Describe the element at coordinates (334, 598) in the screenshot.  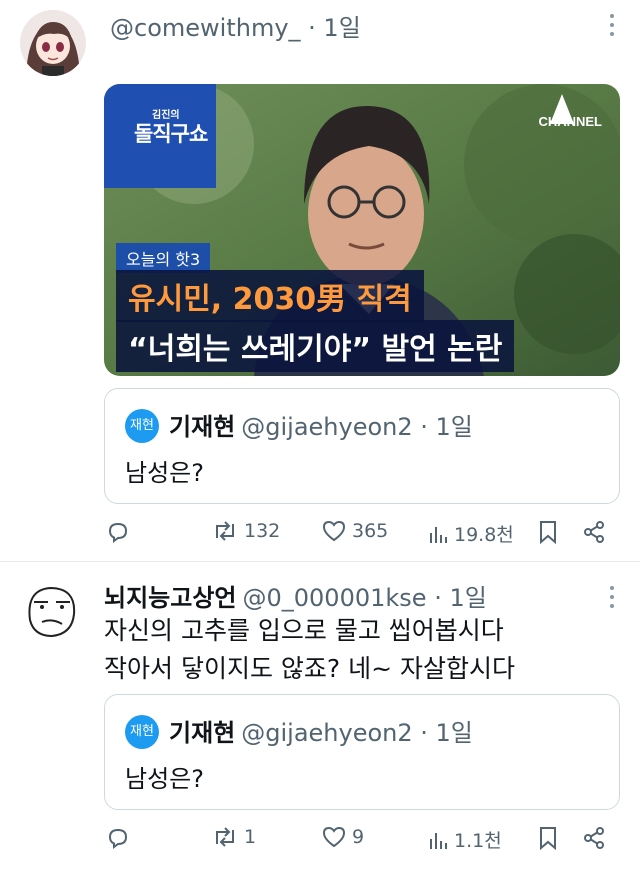
I see `author-handle: @0_000001kse` at that location.